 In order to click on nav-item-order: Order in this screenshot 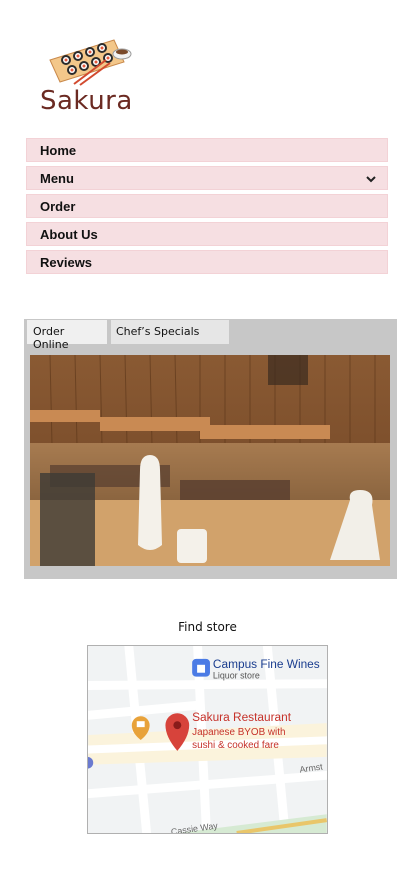, I will do `click(207, 206)`.